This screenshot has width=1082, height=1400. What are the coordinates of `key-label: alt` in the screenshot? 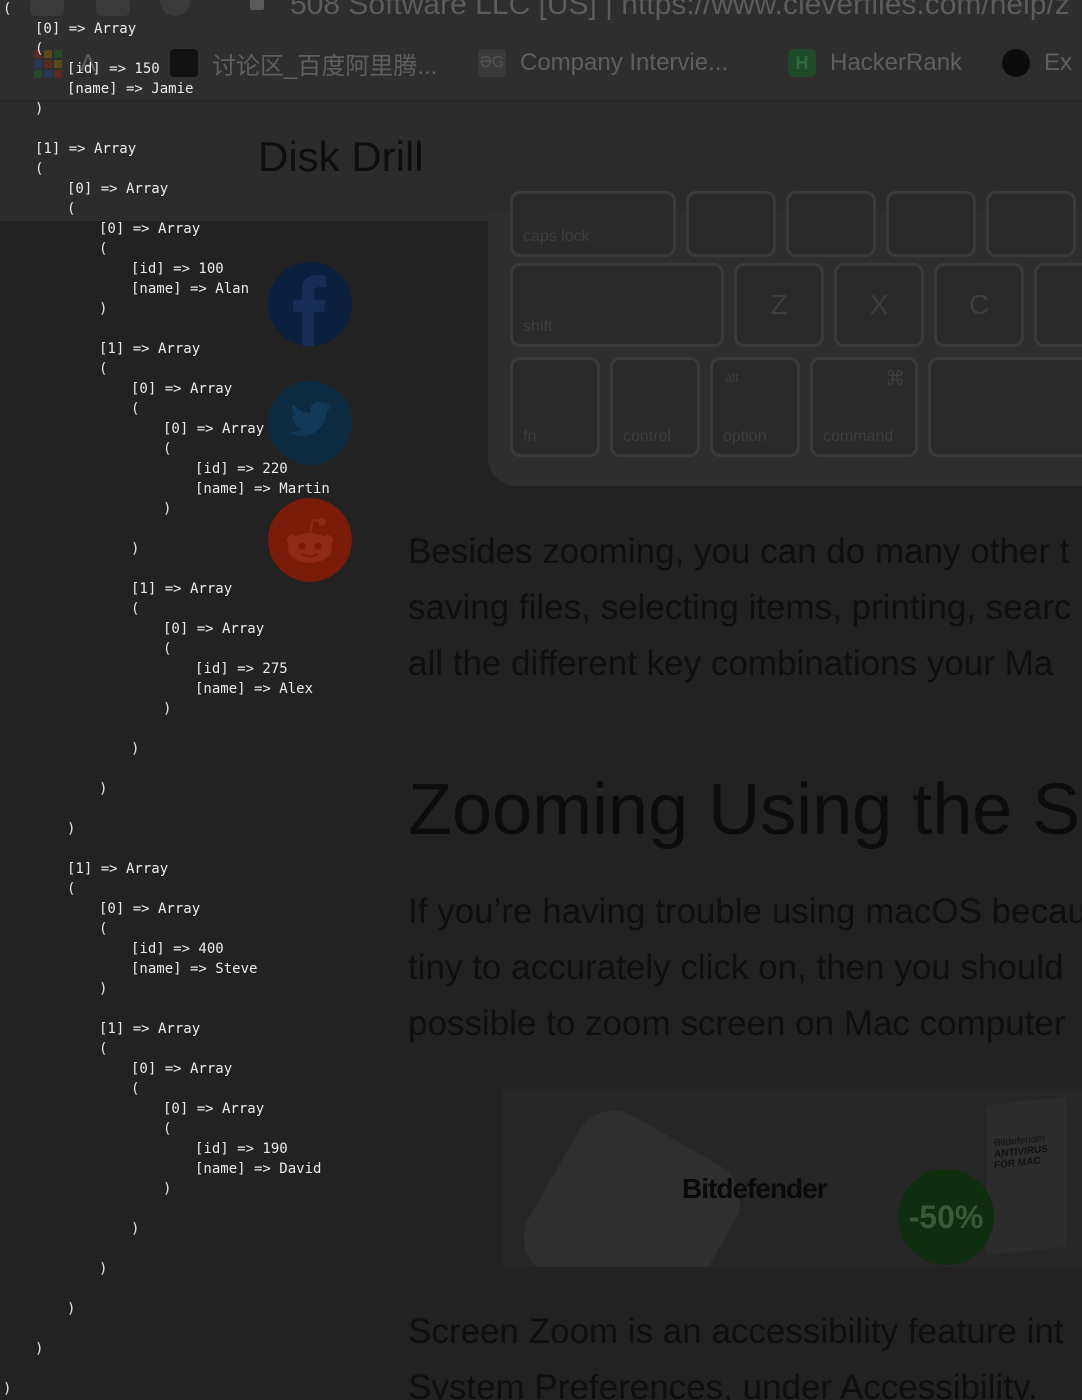 It's located at (732, 377).